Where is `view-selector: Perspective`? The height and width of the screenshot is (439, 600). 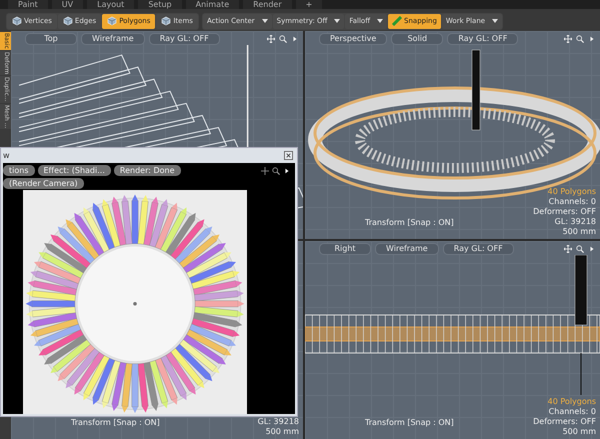 view-selector: Perspective is located at coordinates (353, 39).